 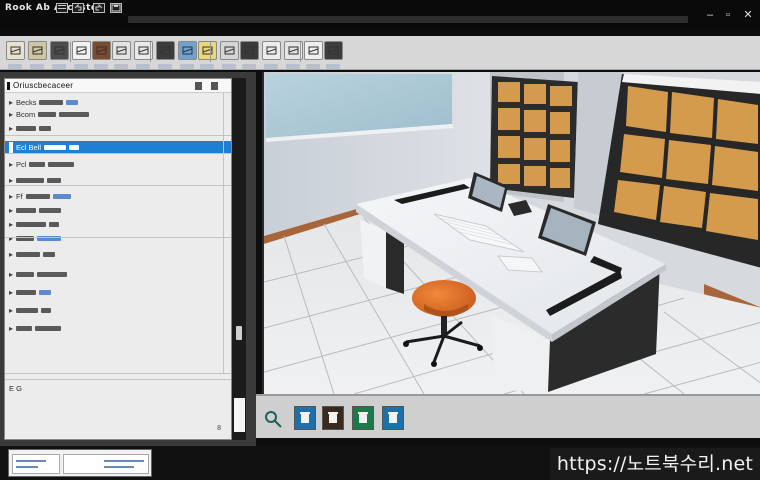 What do you see at coordinates (121, 50) in the screenshot?
I see `calendar-icon` at bounding box center [121, 50].